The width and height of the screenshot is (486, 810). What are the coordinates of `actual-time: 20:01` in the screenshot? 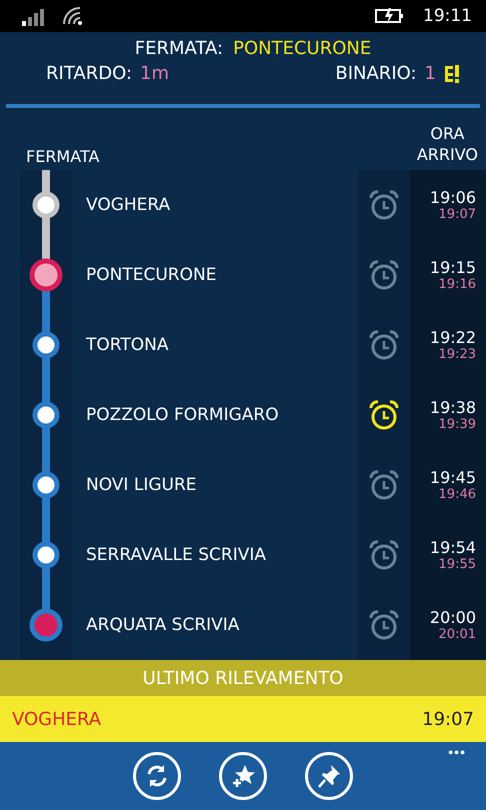 It's located at (457, 634).